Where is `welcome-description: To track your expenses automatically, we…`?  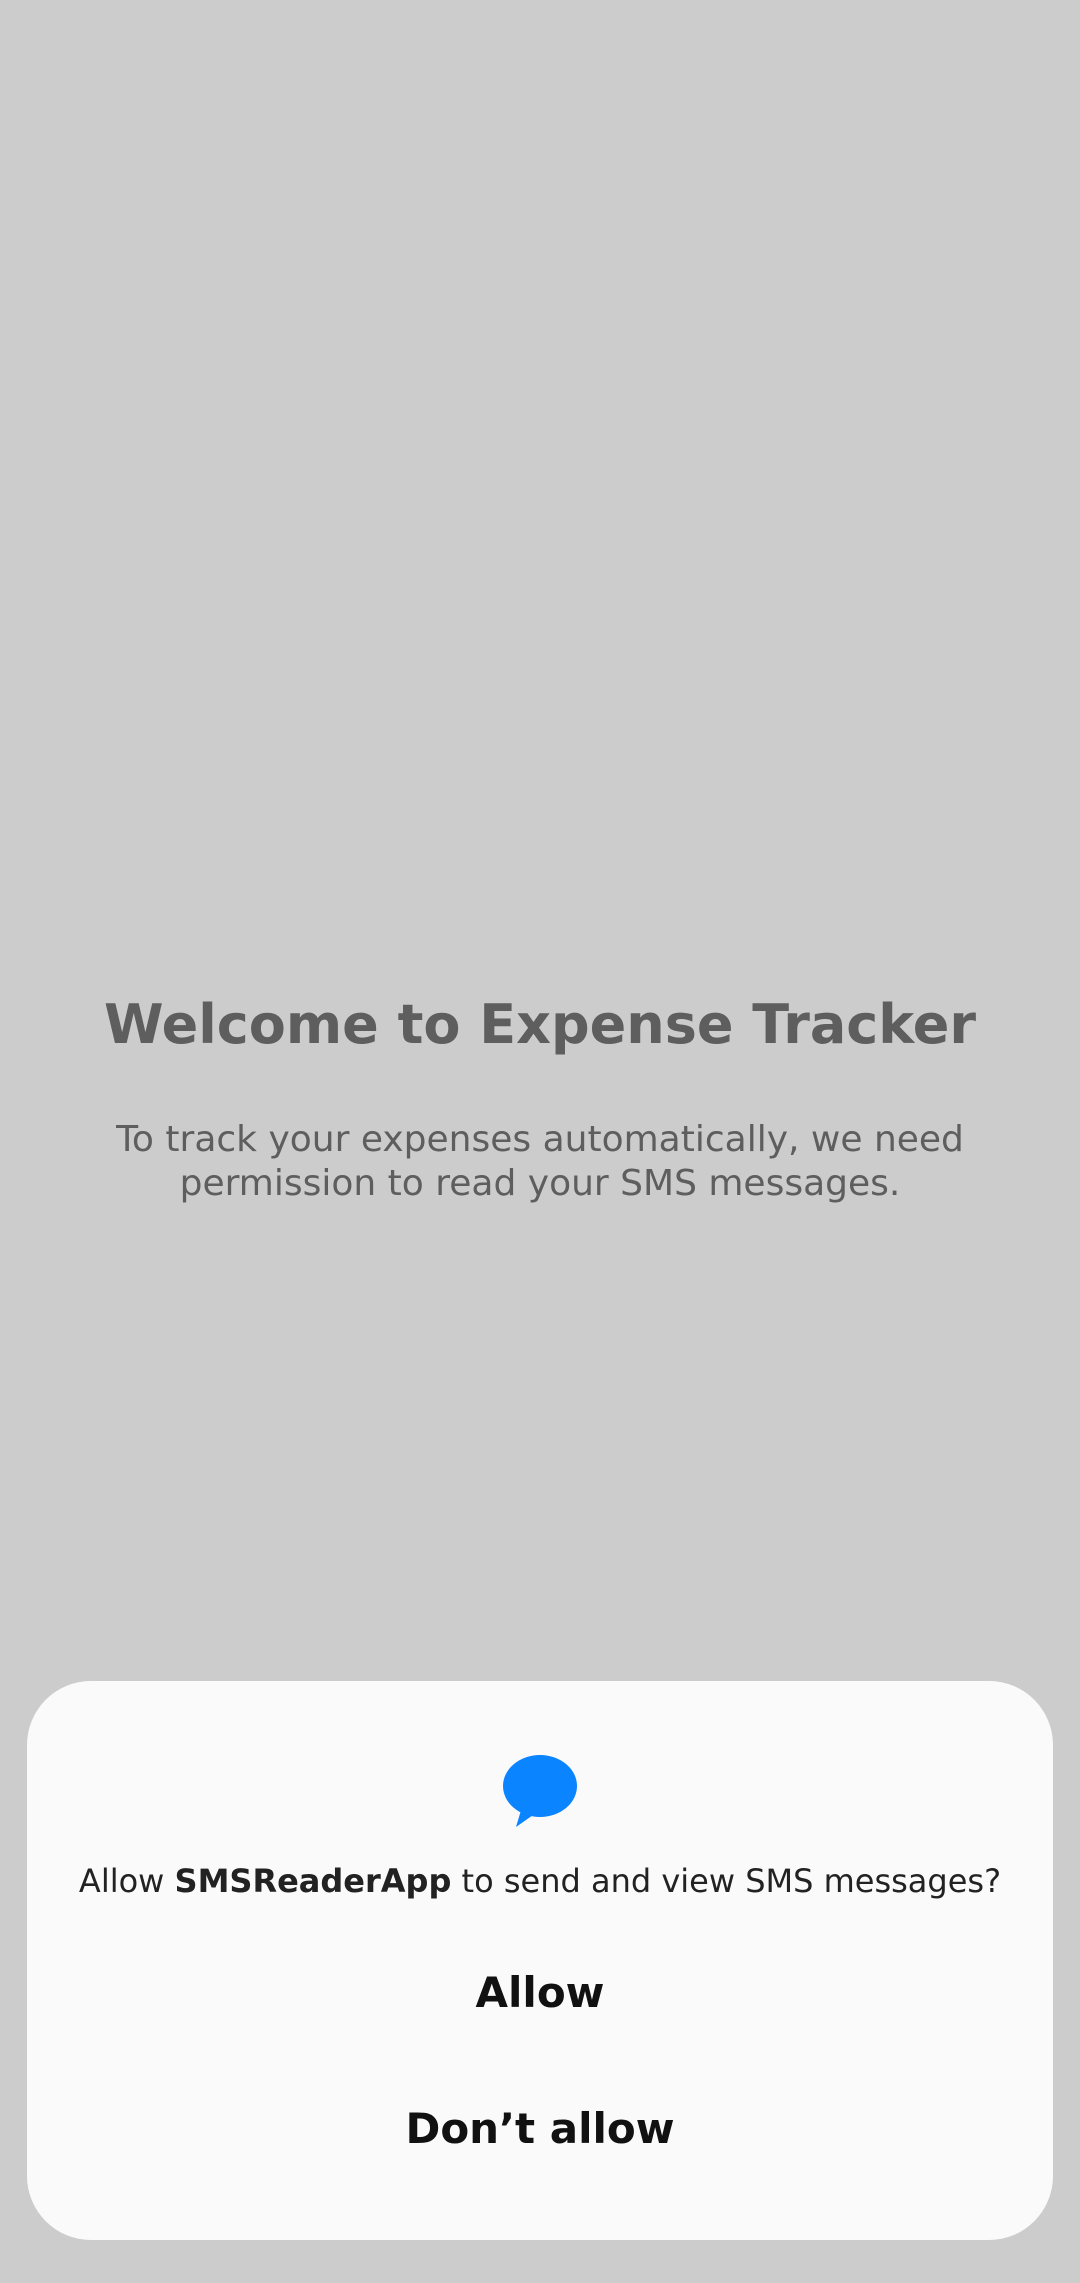 welcome-description: To track your expenses automatically, we… is located at coordinates (540, 1161).